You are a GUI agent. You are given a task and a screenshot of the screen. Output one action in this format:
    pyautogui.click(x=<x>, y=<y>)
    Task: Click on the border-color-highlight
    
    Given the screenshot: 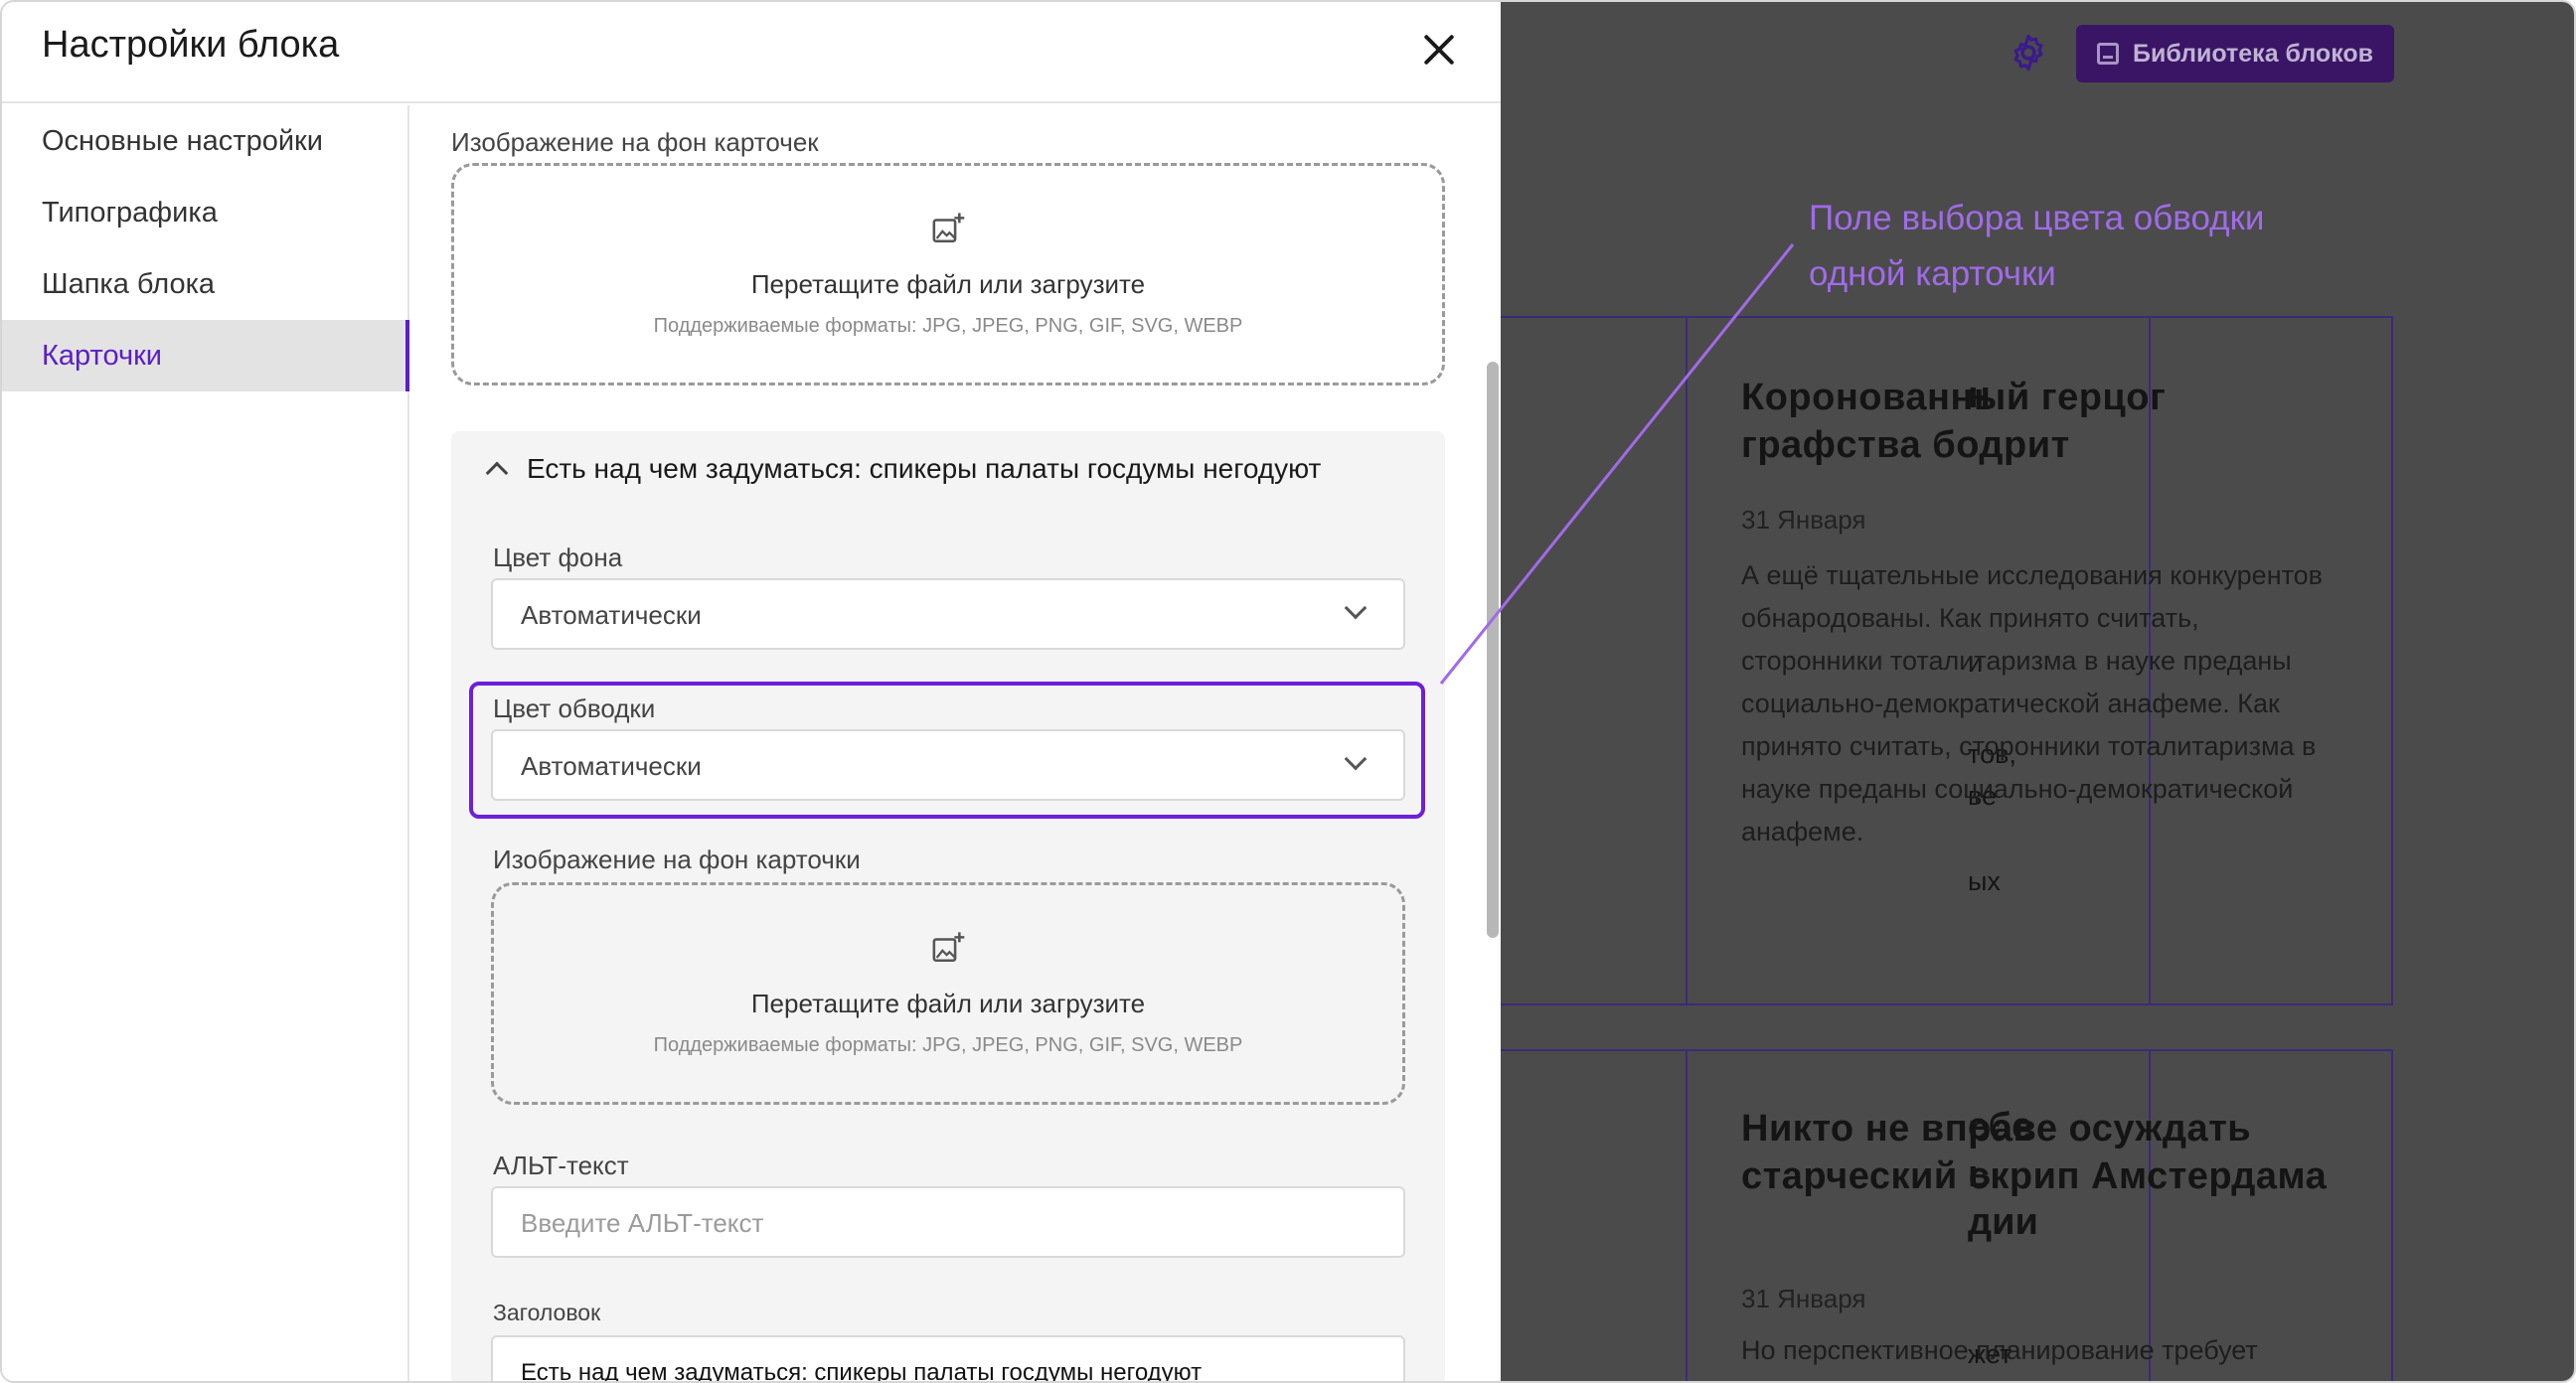 What is the action you would take?
    pyautogui.click(x=947, y=750)
    